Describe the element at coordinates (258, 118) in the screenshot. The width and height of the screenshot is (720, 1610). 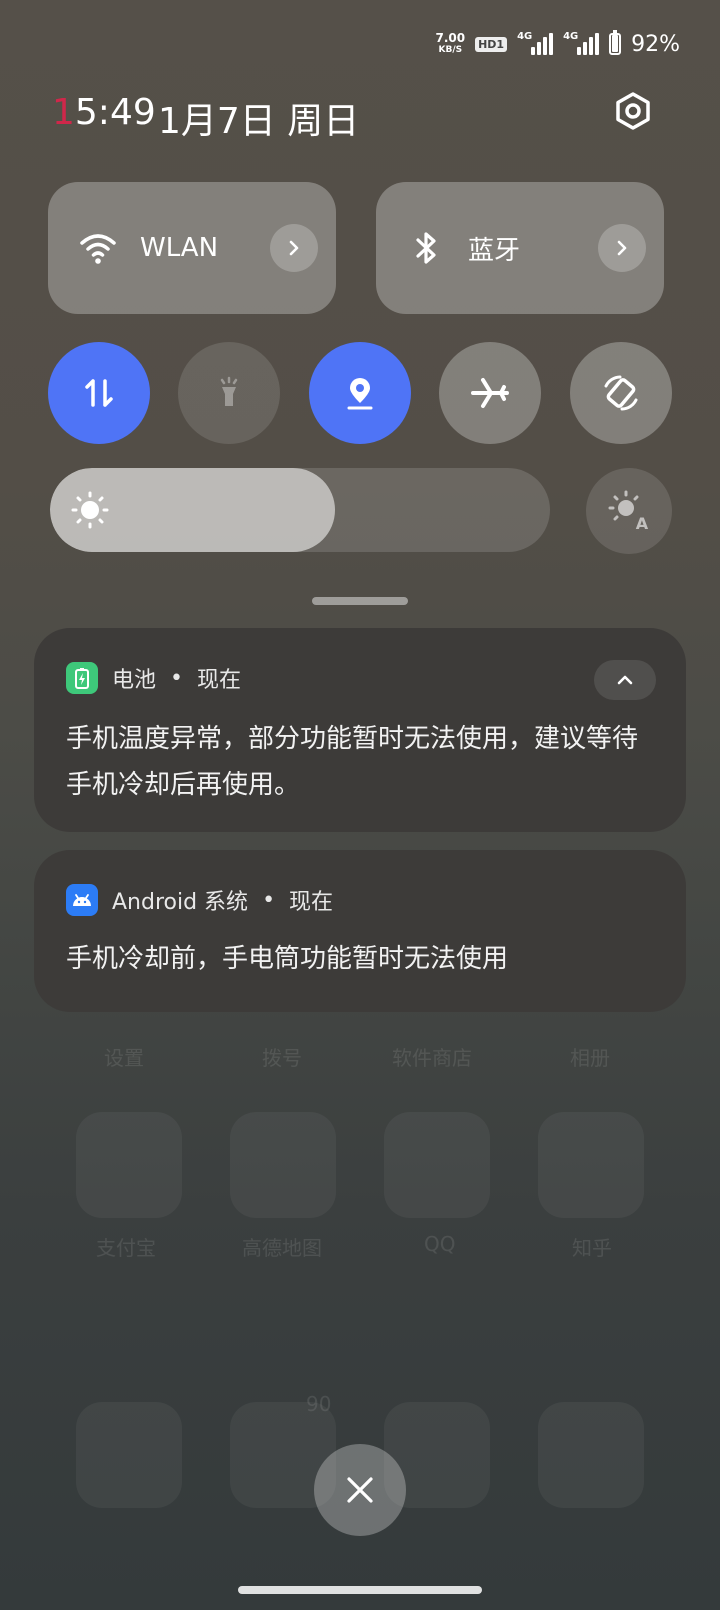
I see `date-label: 1月7日 周日` at that location.